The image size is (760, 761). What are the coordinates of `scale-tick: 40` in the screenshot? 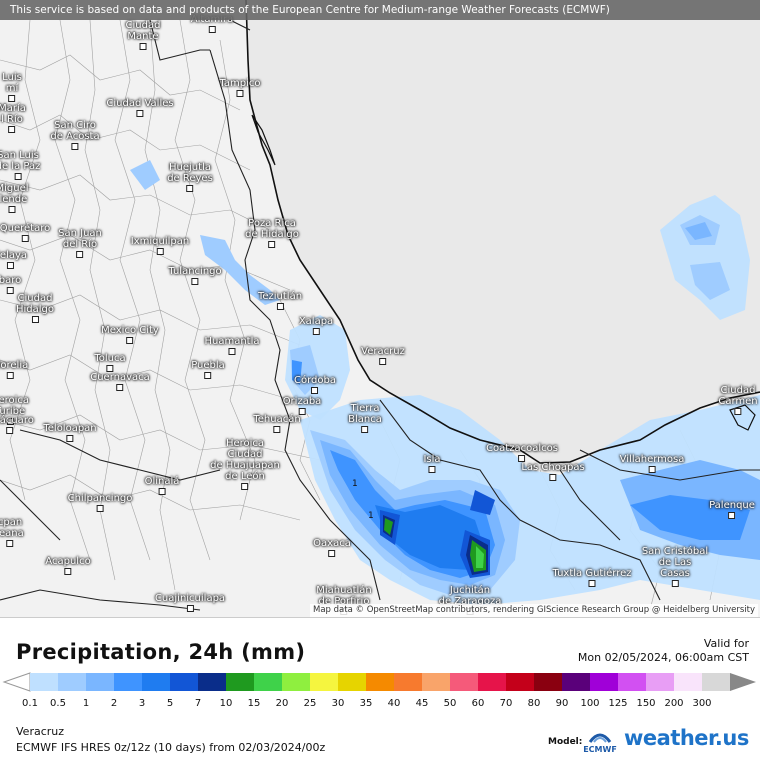 It's located at (394, 703).